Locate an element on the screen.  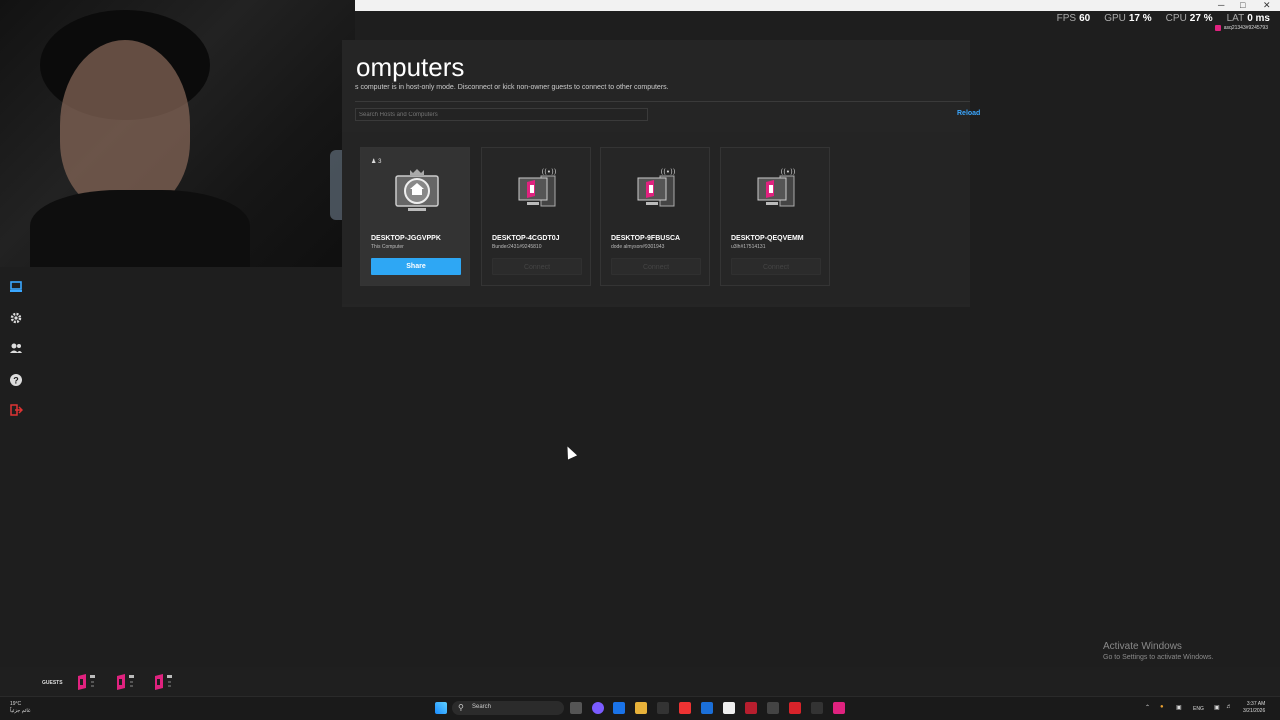
search-icon: ⚲ is located at coordinates (461, 707).